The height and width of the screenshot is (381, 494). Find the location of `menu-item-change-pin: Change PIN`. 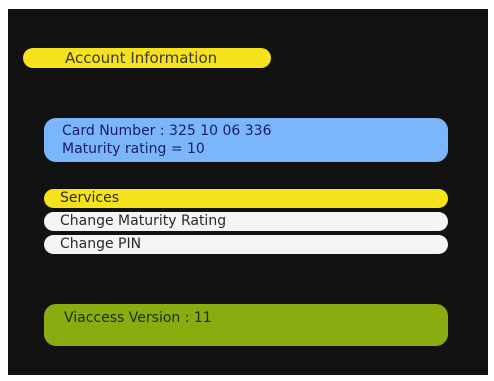

menu-item-change-pin: Change PIN is located at coordinates (246, 244).